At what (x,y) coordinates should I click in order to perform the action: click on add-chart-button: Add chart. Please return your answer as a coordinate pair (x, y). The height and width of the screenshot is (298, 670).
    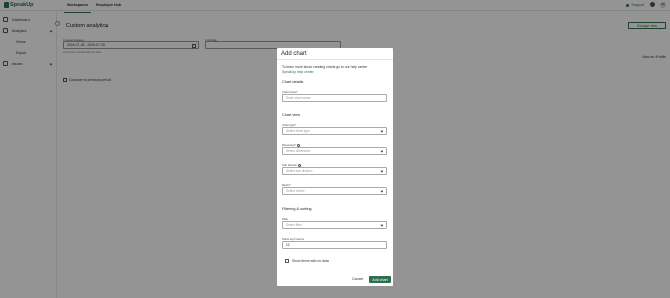
    Looking at the image, I should click on (380, 279).